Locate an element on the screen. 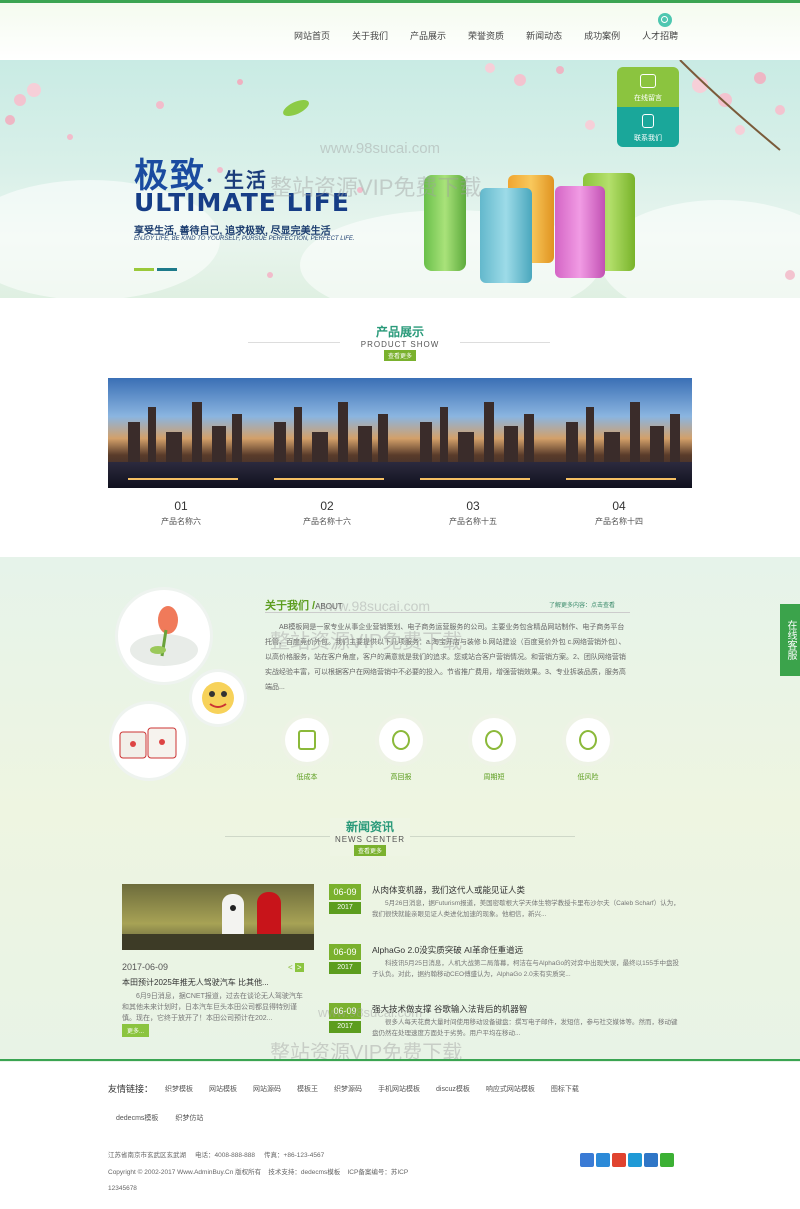 The height and width of the screenshot is (1209, 800). share-qzone-icon is located at coordinates (603, 1160).